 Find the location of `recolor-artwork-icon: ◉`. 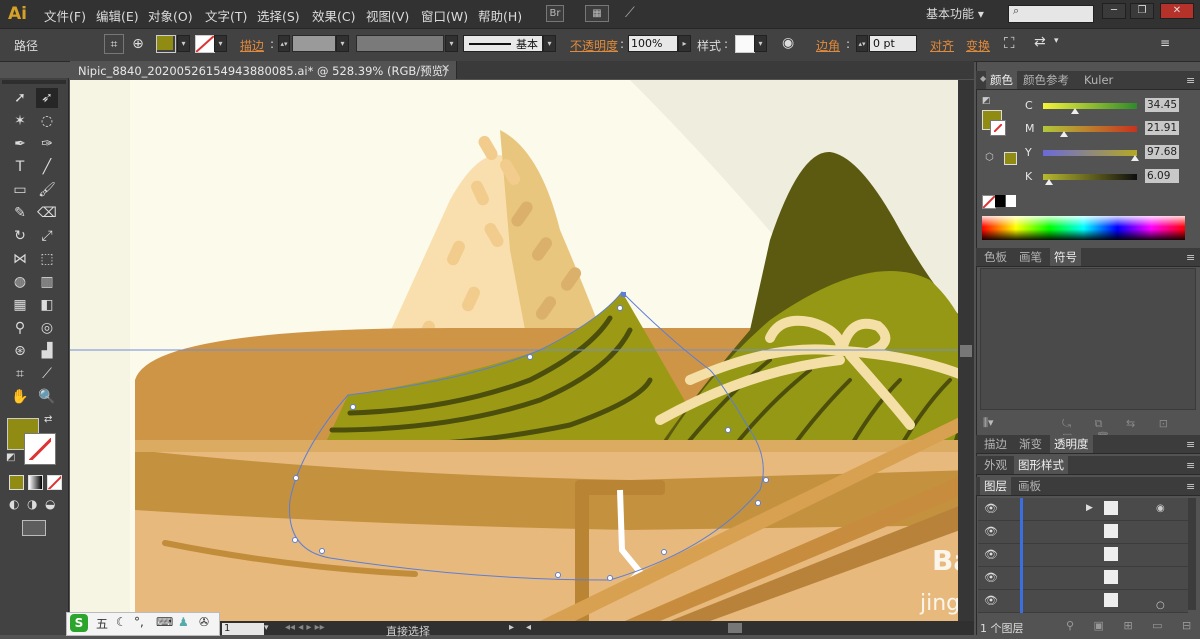

recolor-artwork-icon: ◉ is located at coordinates (788, 43).